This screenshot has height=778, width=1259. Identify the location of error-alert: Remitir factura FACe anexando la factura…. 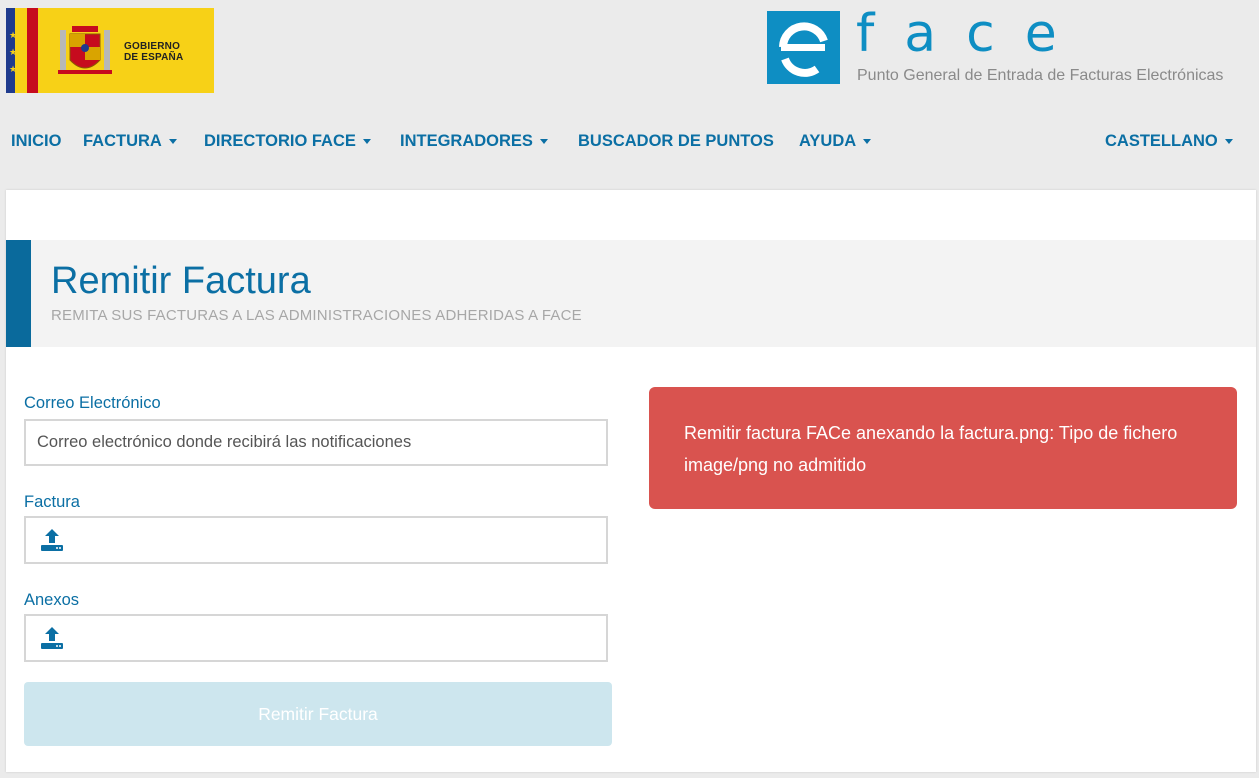
(943, 448).